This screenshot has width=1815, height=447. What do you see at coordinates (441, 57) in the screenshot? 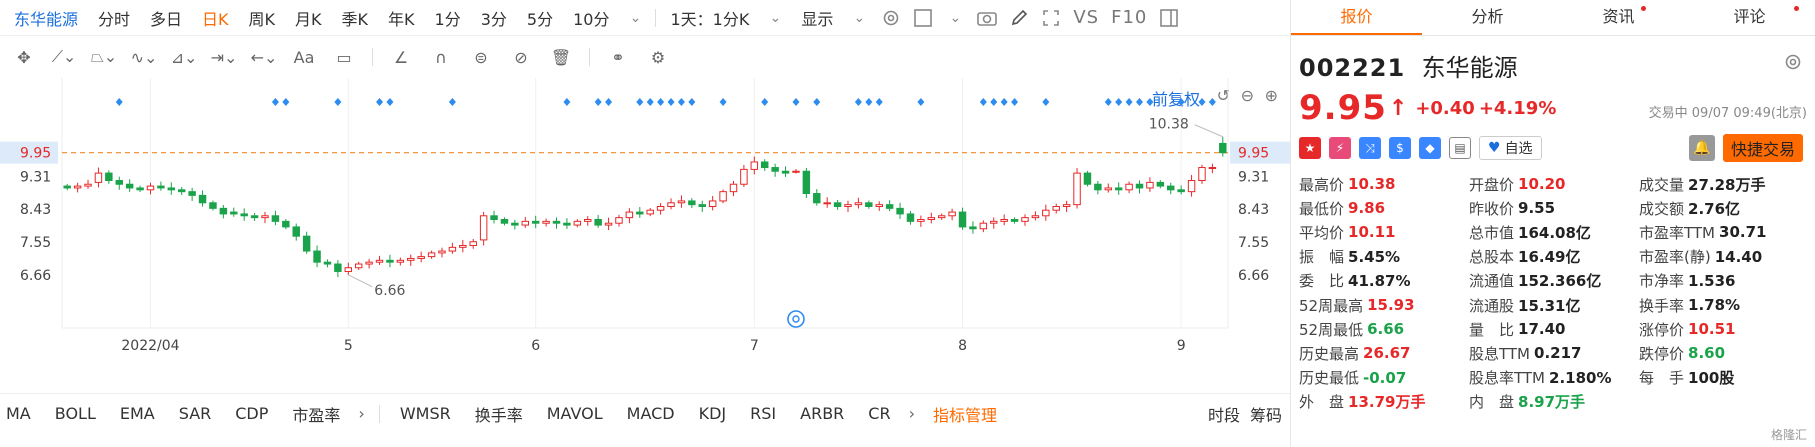
I see `magnet-icon: ∩` at bounding box center [441, 57].